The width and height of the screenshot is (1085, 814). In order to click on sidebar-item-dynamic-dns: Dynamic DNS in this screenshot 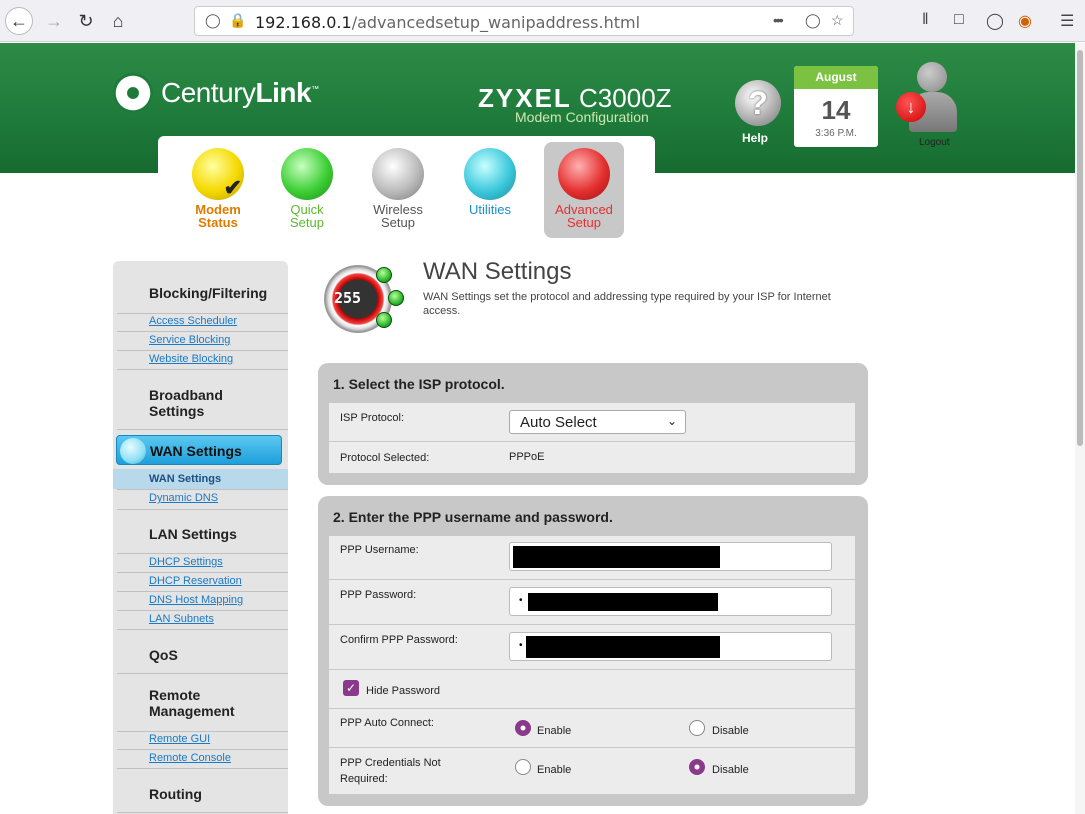, I will do `click(183, 498)`.